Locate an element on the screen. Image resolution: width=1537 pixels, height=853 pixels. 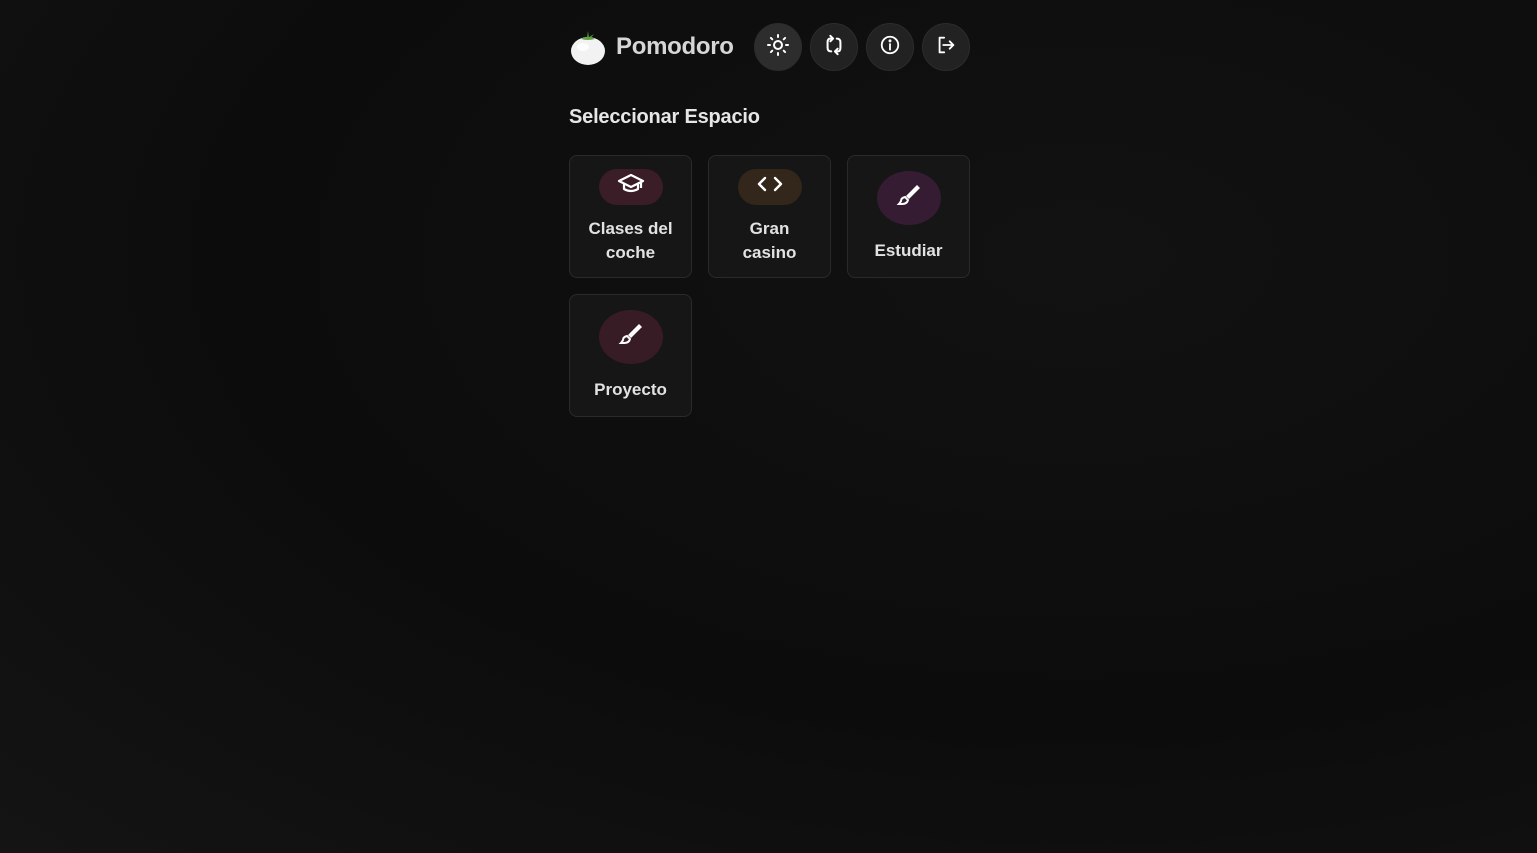
logout-button is located at coordinates (945, 47).